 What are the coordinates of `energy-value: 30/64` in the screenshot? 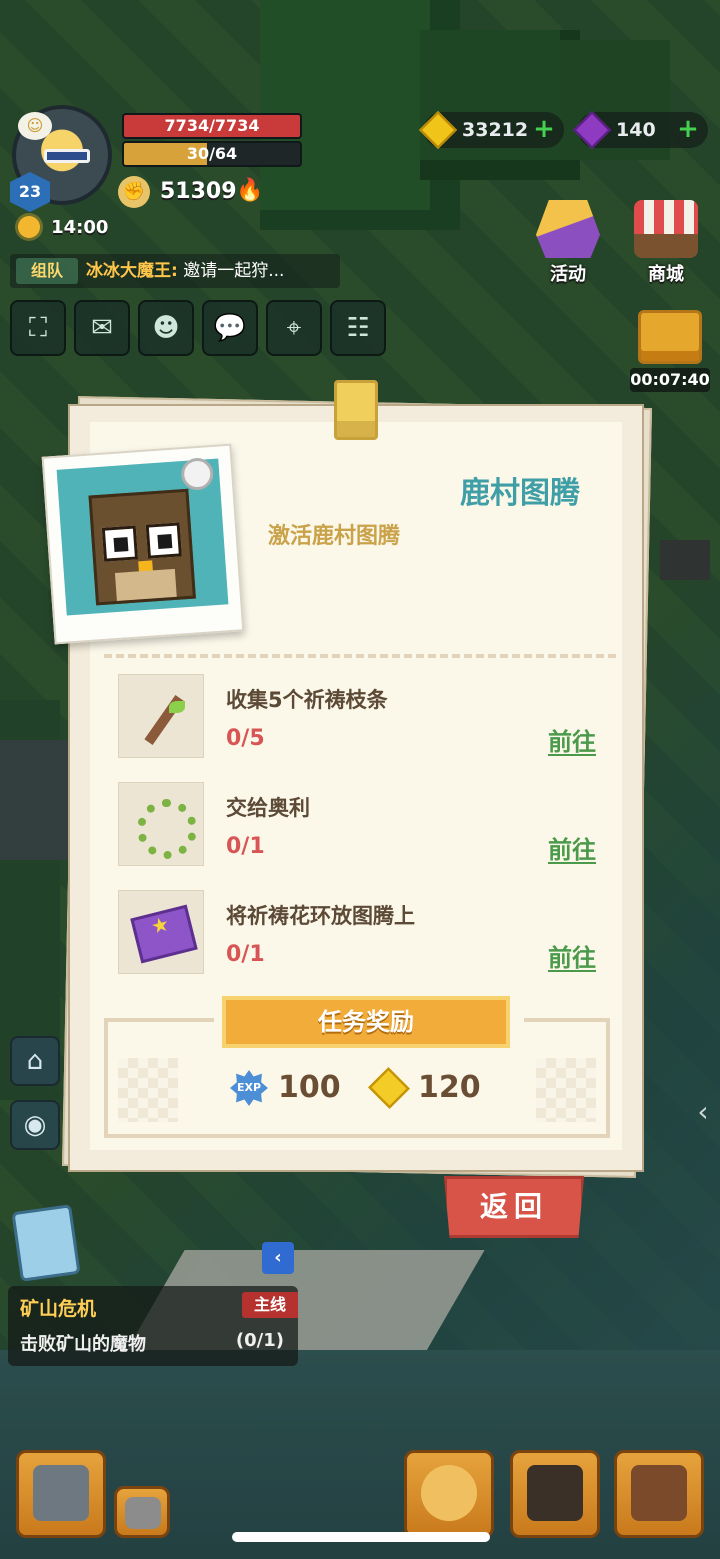 It's located at (212, 153).